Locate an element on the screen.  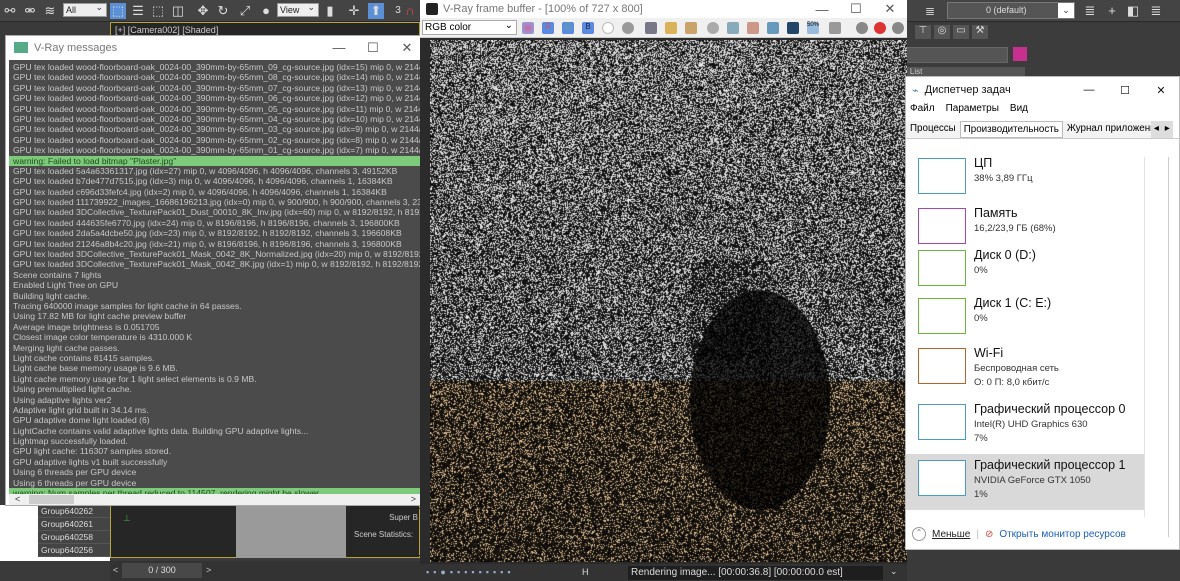
link-to-max-icon is located at coordinates (835, 28).